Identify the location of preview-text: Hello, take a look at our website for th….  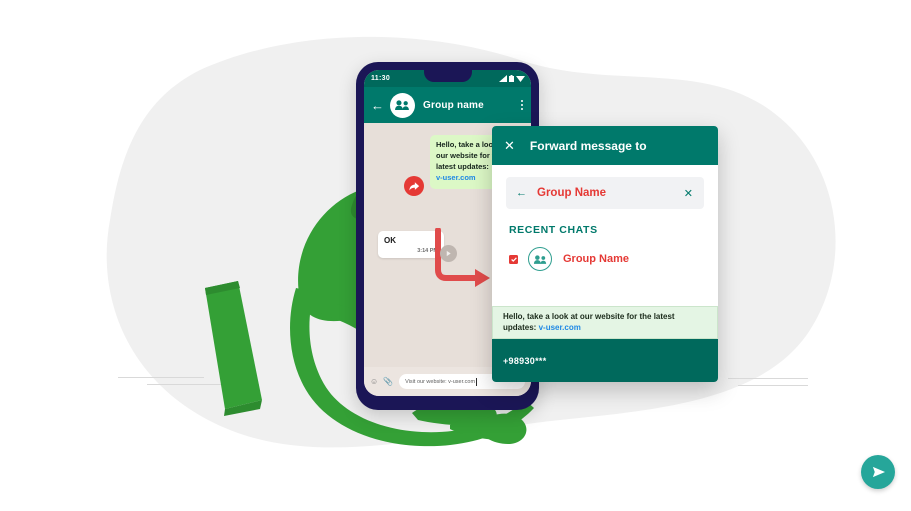
(589, 321).